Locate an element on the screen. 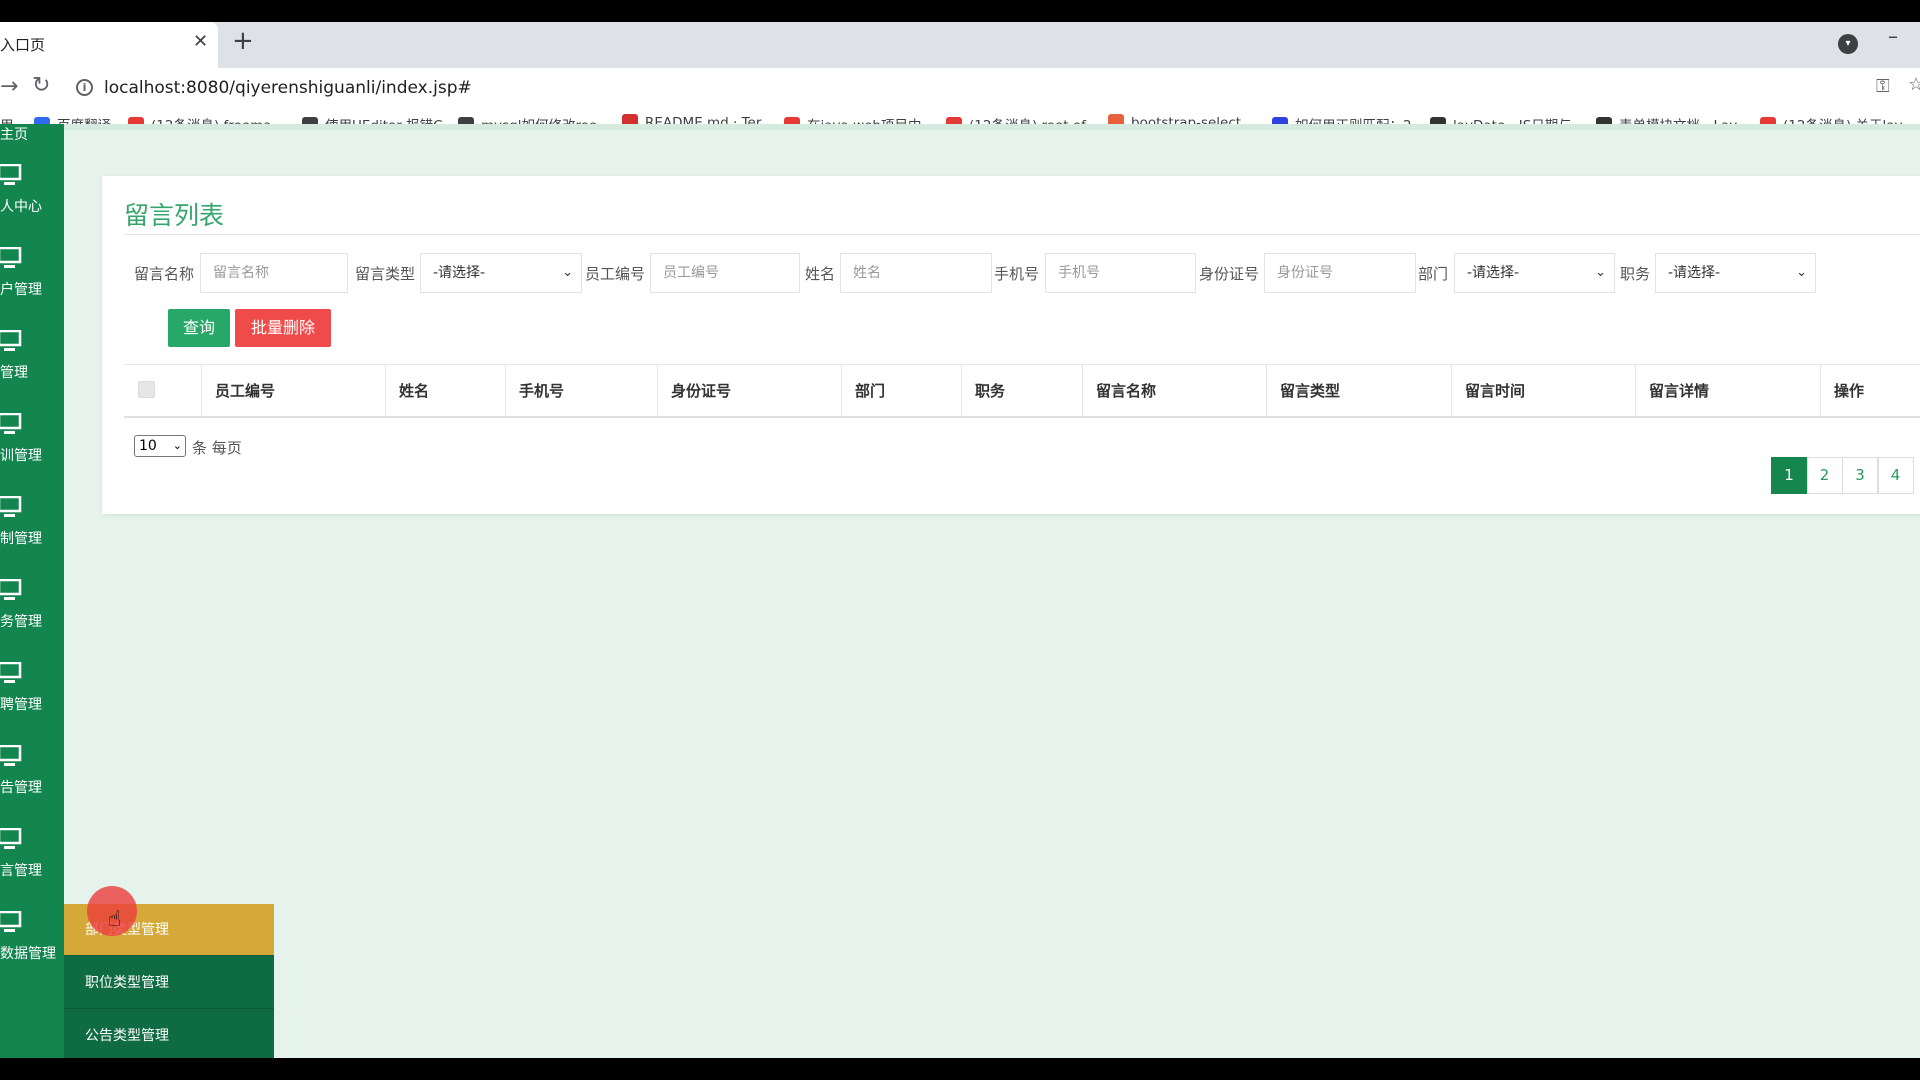 The image size is (1920, 1080). sidebar-item-label: 训管理 is located at coordinates (21, 456).